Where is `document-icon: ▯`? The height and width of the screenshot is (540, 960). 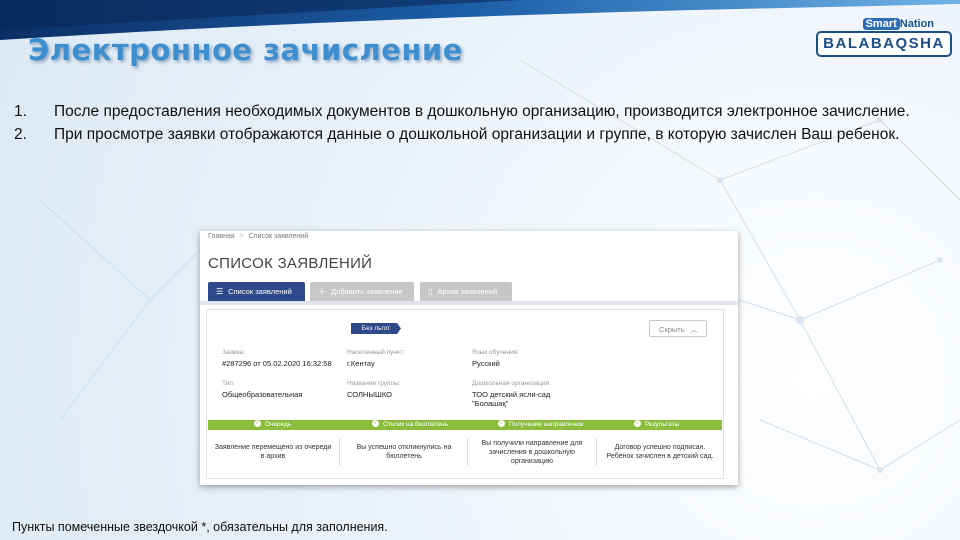 document-icon: ▯ is located at coordinates (430, 291).